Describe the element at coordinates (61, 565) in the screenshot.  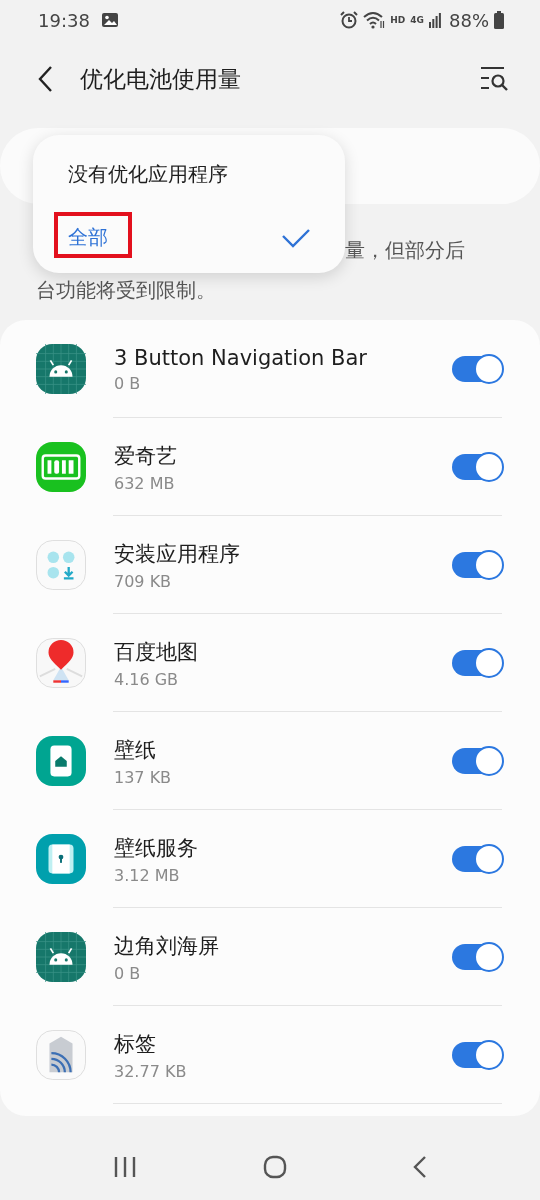
I see `installer-app-icon` at that location.